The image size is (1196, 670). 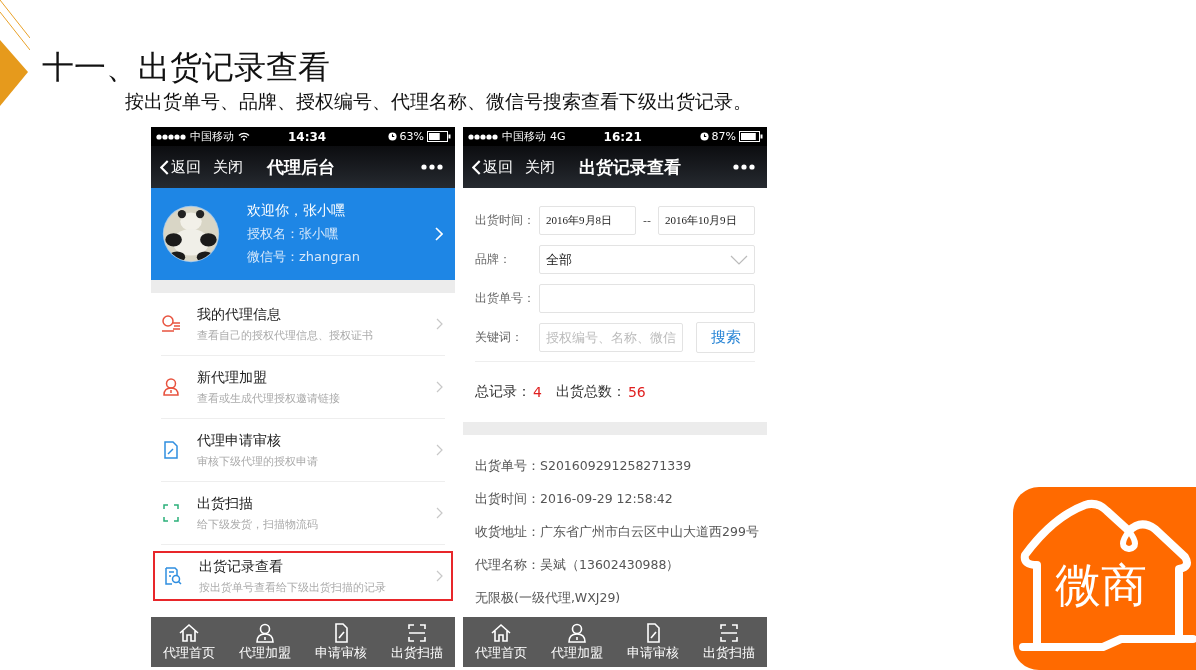 What do you see at coordinates (647, 259) in the screenshot?
I see `brand-dropdown: 全部` at bounding box center [647, 259].